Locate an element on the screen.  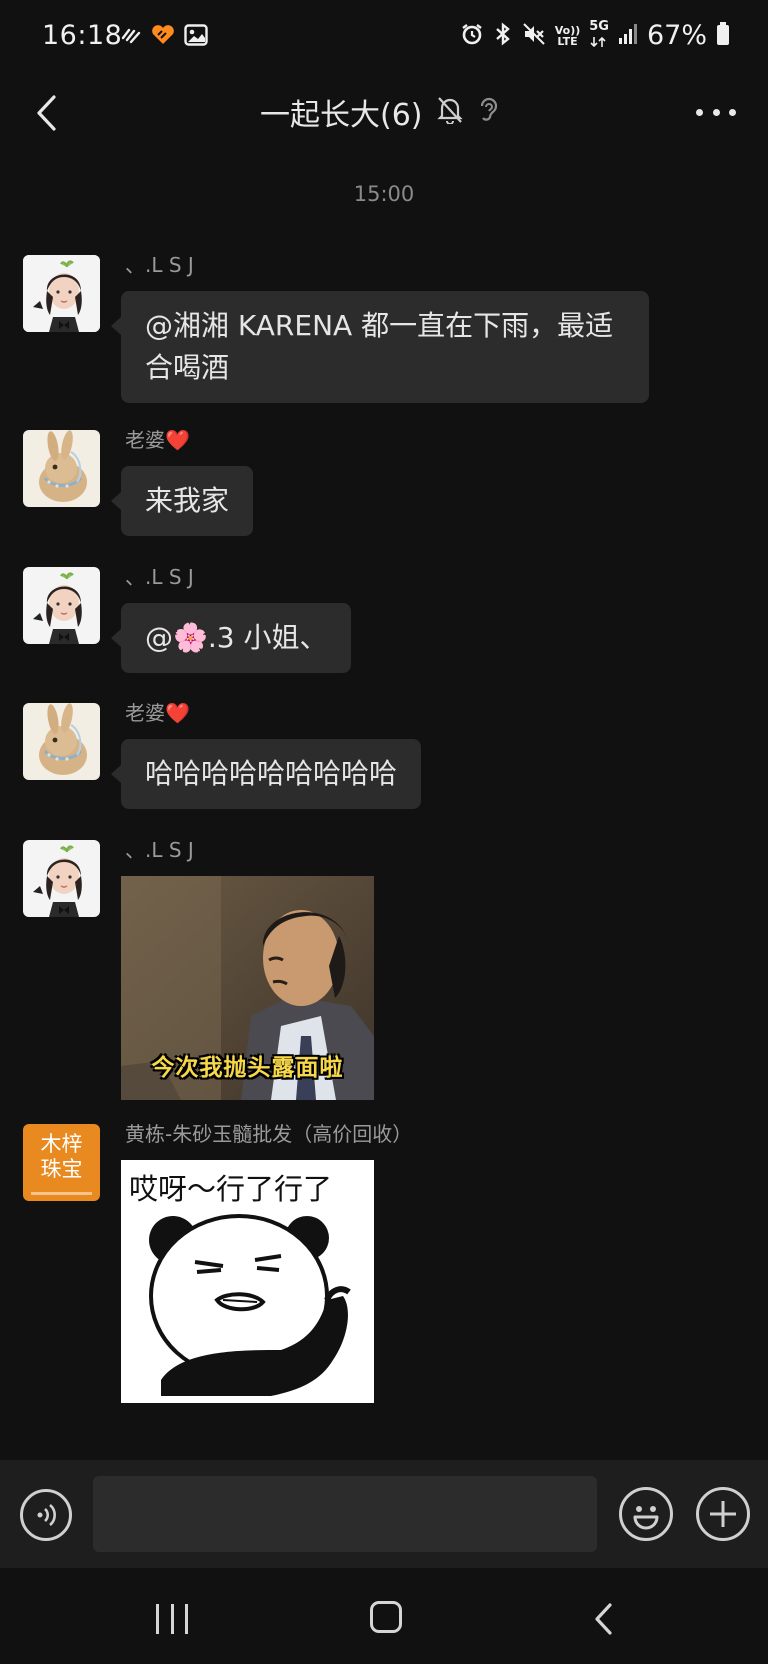
image-caption: 今次我抛头露面啦 is located at coordinates (247, 1068).